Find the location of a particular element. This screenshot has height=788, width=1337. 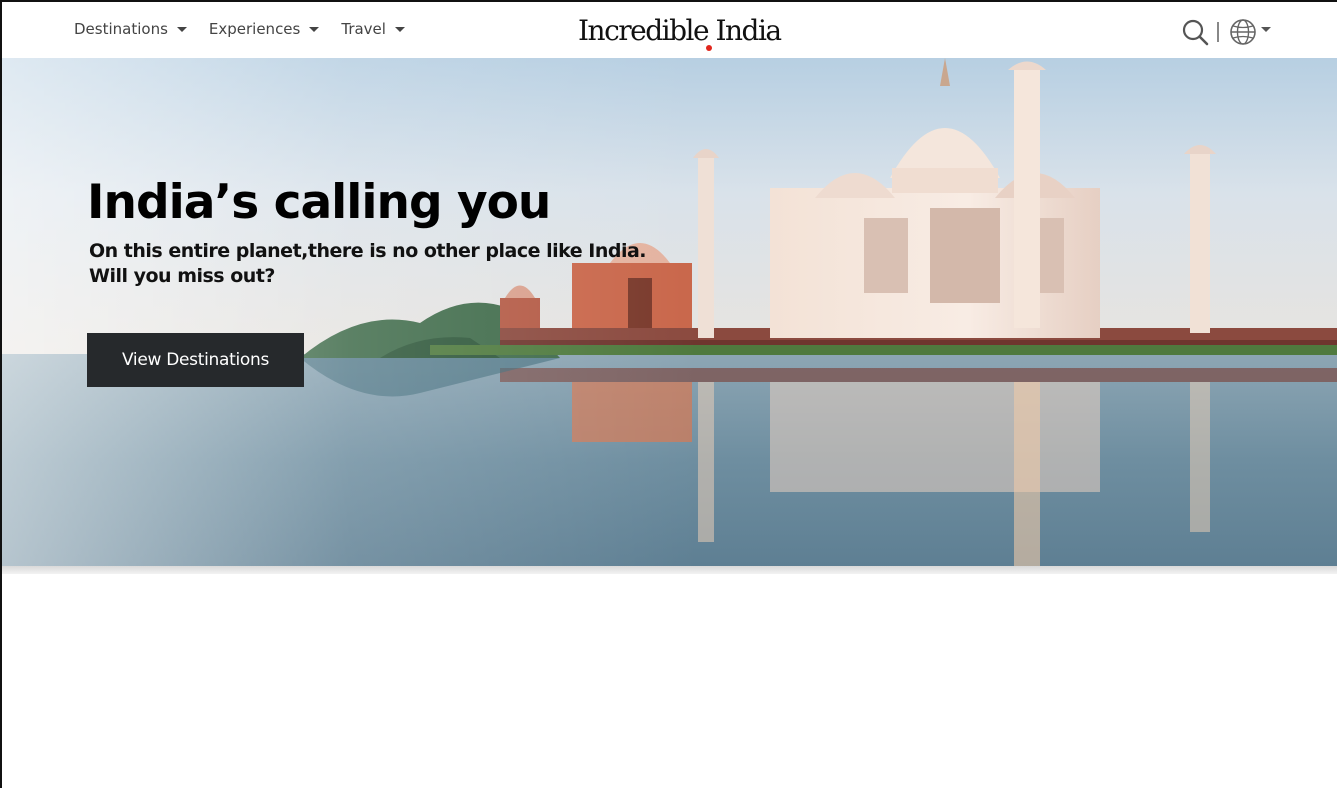

hero-subtitle-line-2: Will you miss out? is located at coordinates (182, 276).